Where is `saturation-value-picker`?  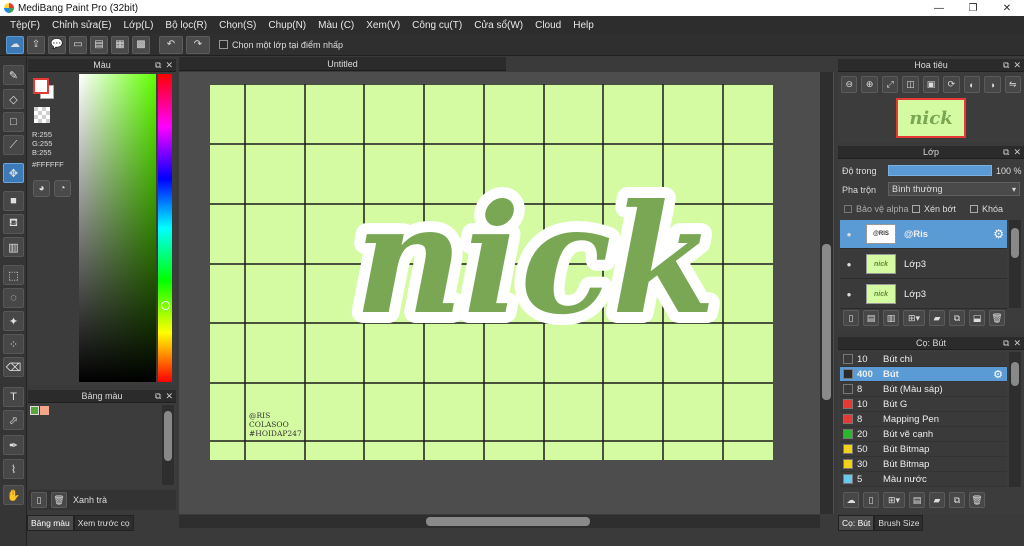 saturation-value-picker is located at coordinates (117, 228).